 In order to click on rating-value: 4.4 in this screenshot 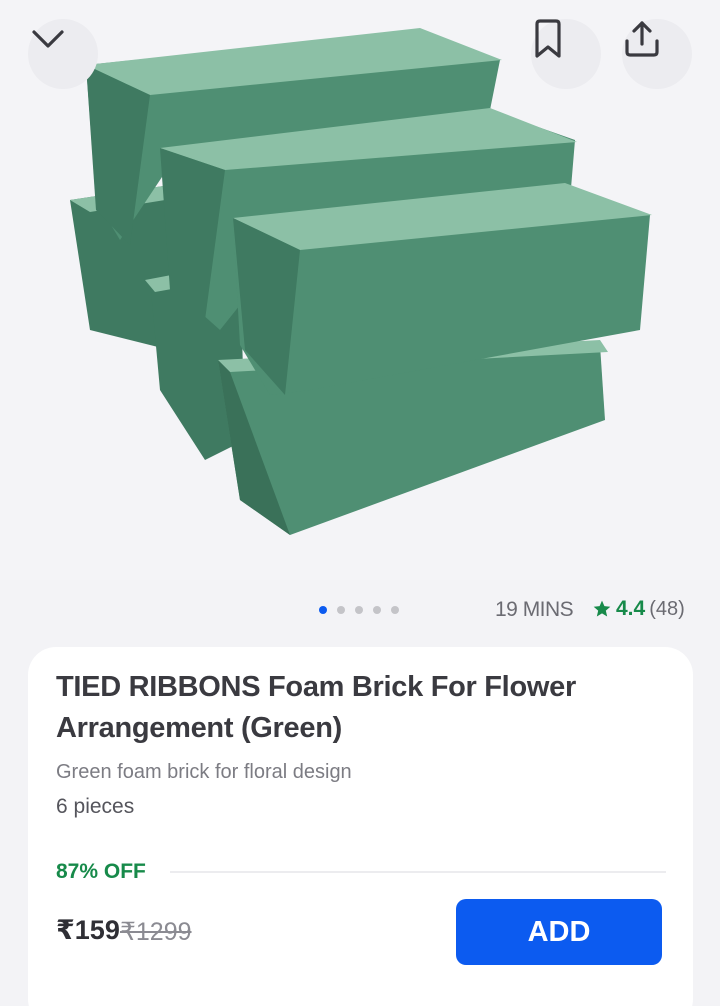, I will do `click(631, 608)`.